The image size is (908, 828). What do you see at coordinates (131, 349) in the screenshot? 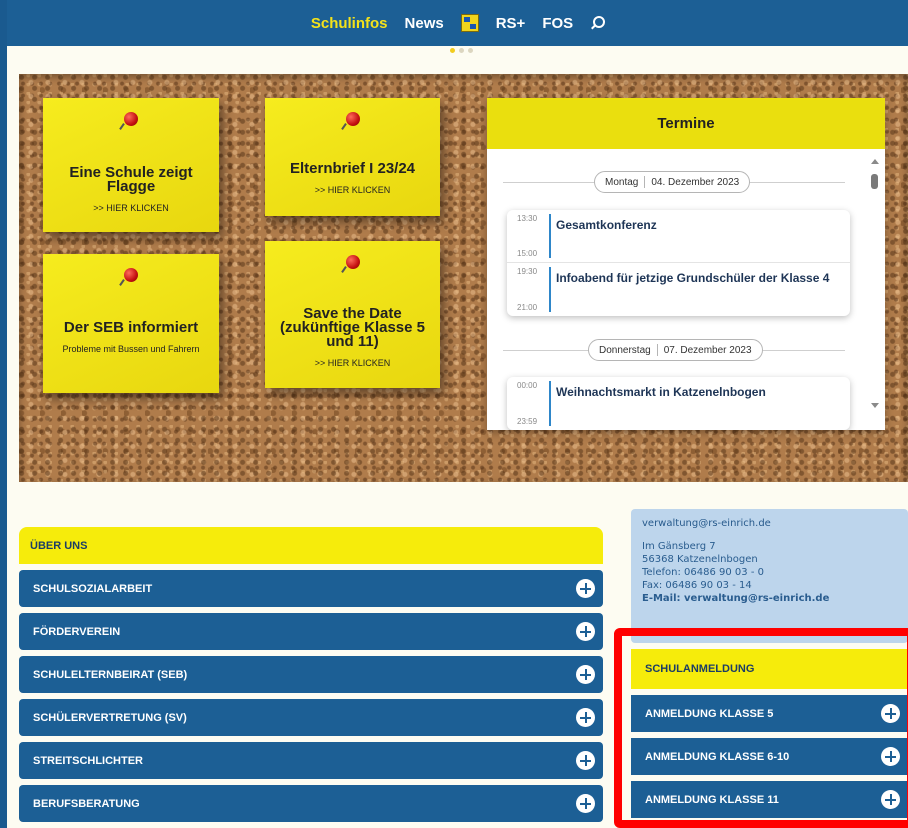
I see `note-subtitle: Probleme mit Bussen und Fahrern` at bounding box center [131, 349].